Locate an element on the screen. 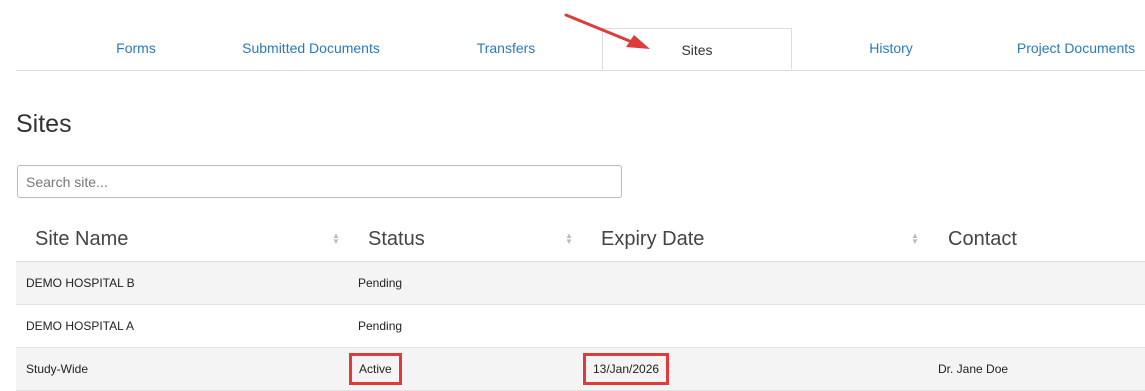  status-badge: Active is located at coordinates (375, 369).